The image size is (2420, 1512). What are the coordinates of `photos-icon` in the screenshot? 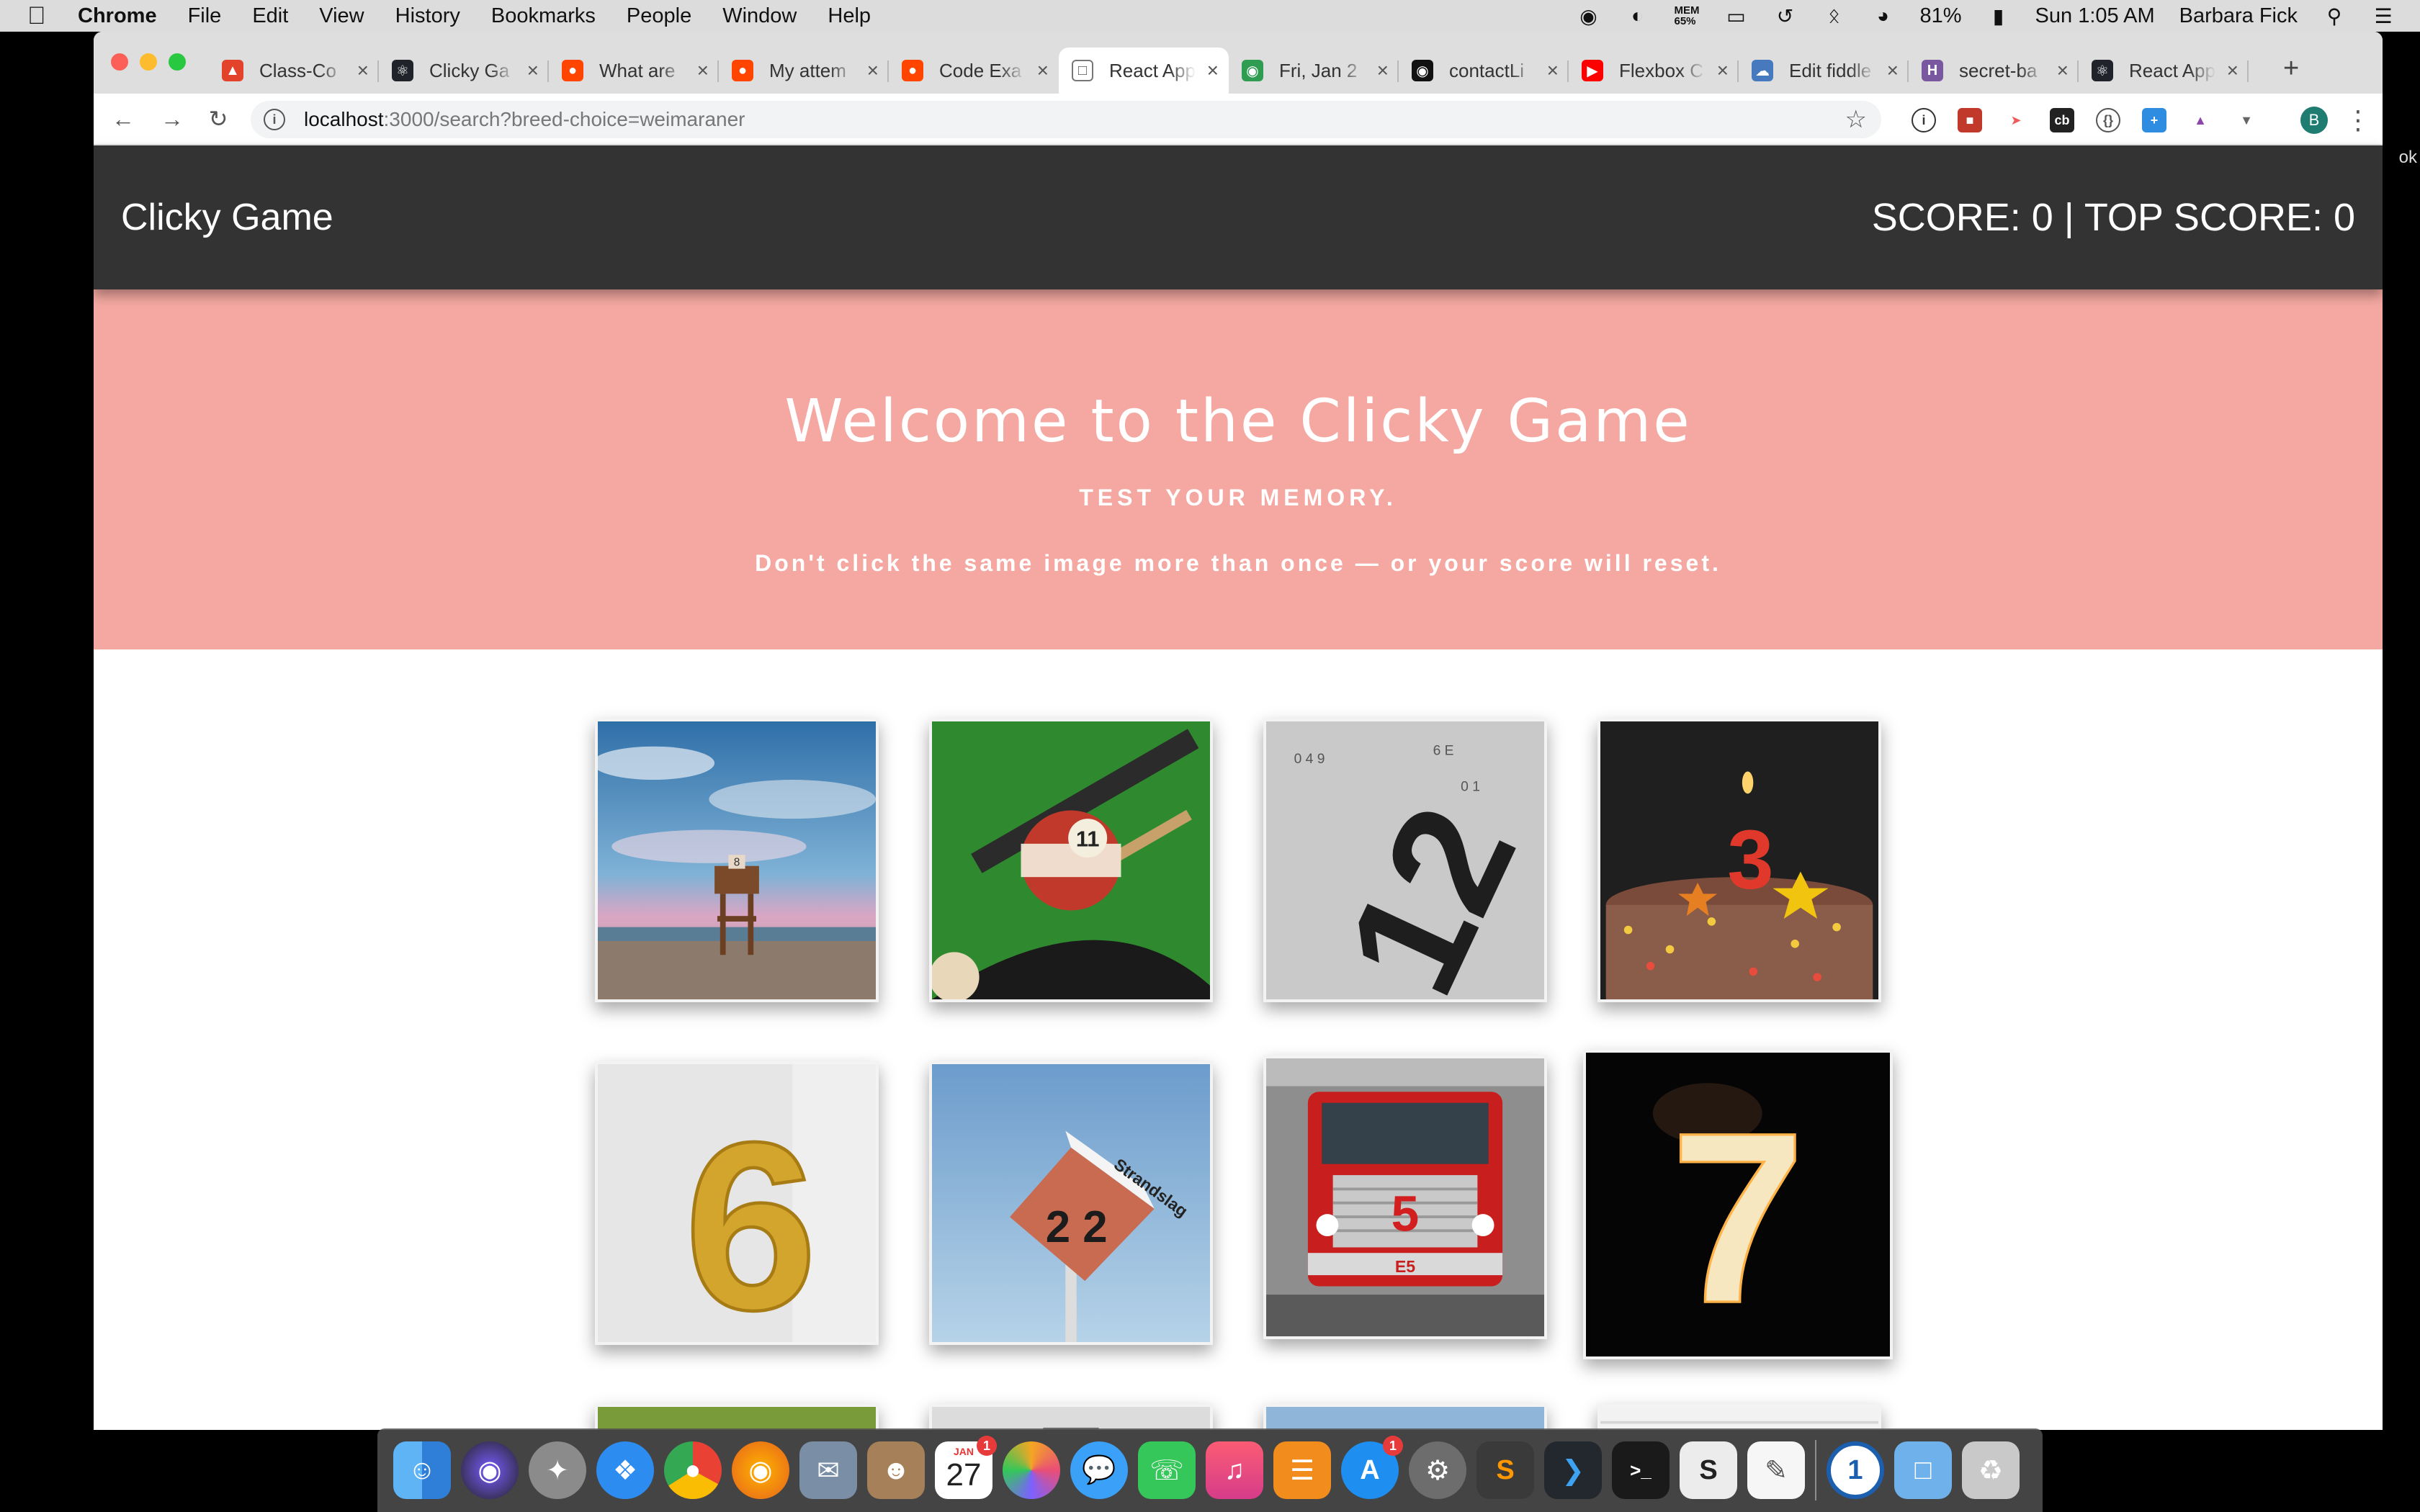 It's located at (1031, 1470).